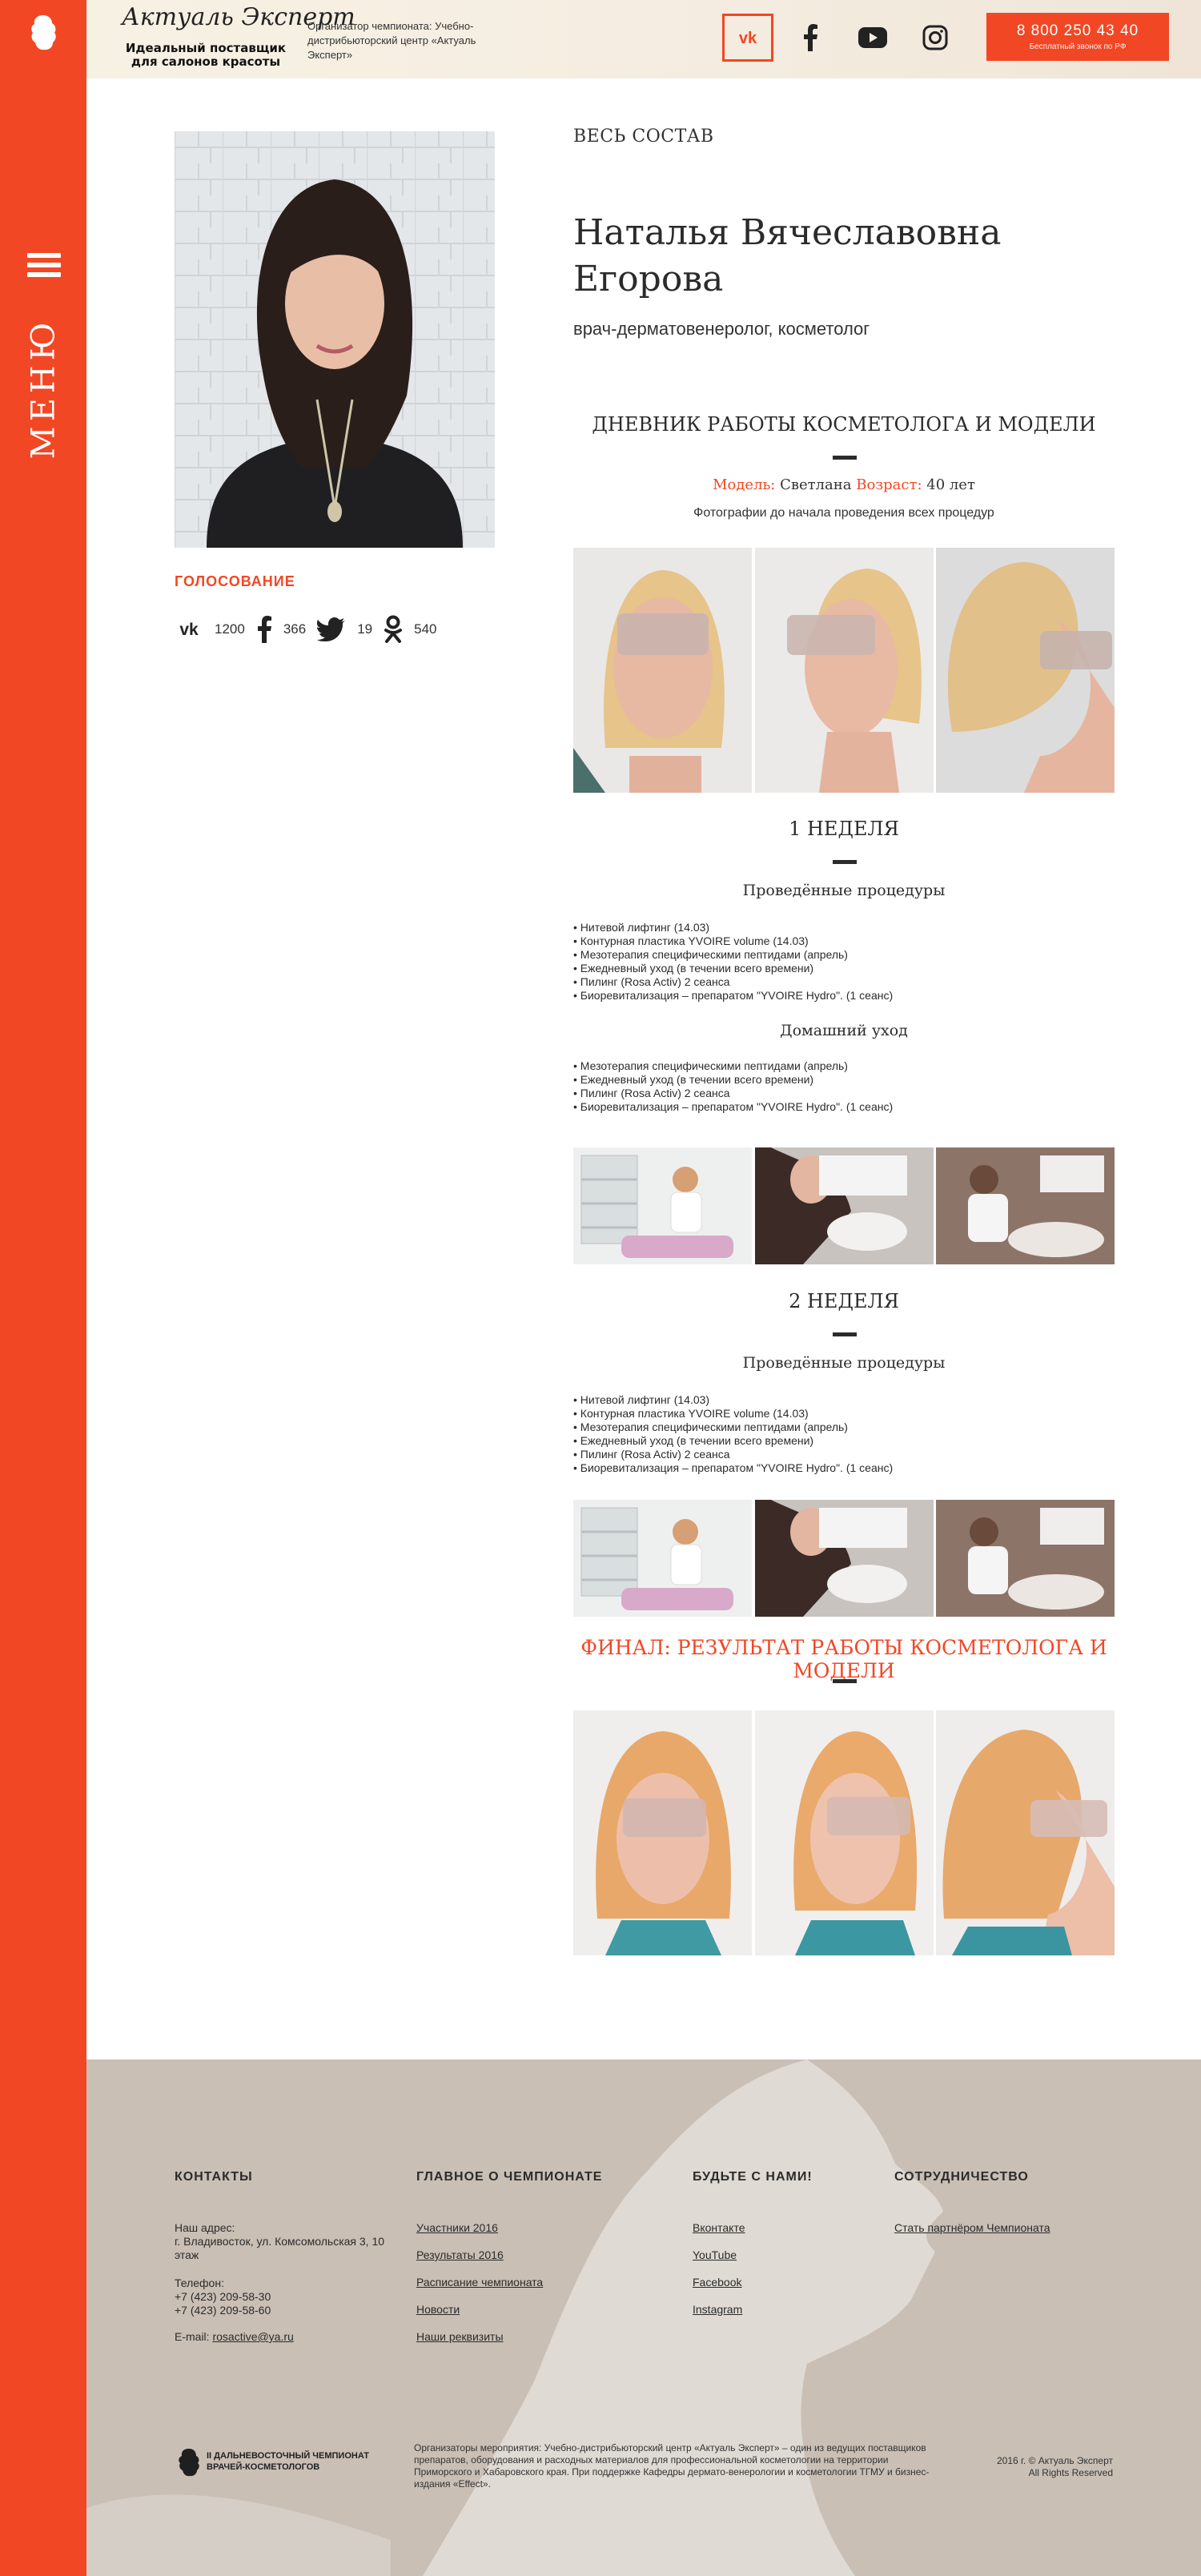  I want to click on voting-title: ГОЛОСОВАНИЕ, so click(235, 581).